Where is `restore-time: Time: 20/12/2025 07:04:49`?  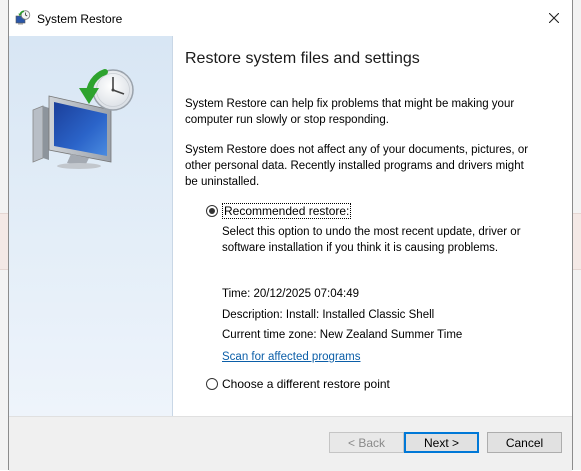
restore-time: Time: 20/12/2025 07:04:49 is located at coordinates (291, 294).